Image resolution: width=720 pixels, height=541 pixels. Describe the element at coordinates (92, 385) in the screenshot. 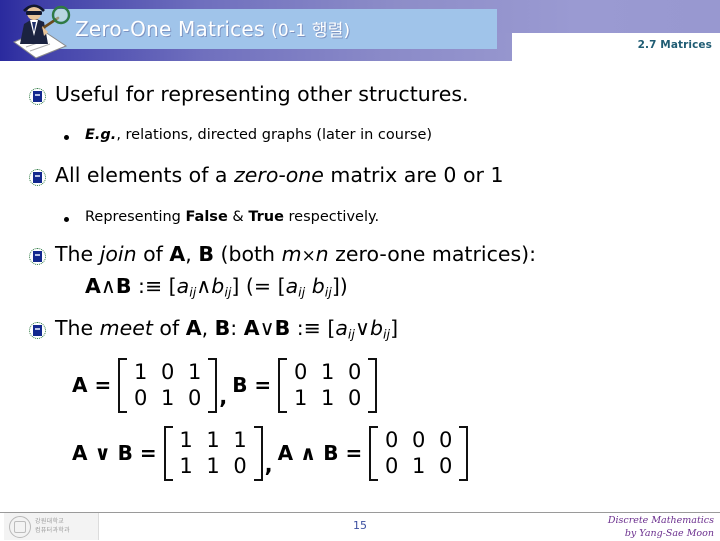

I see `matrix-A-label: A =` at that location.